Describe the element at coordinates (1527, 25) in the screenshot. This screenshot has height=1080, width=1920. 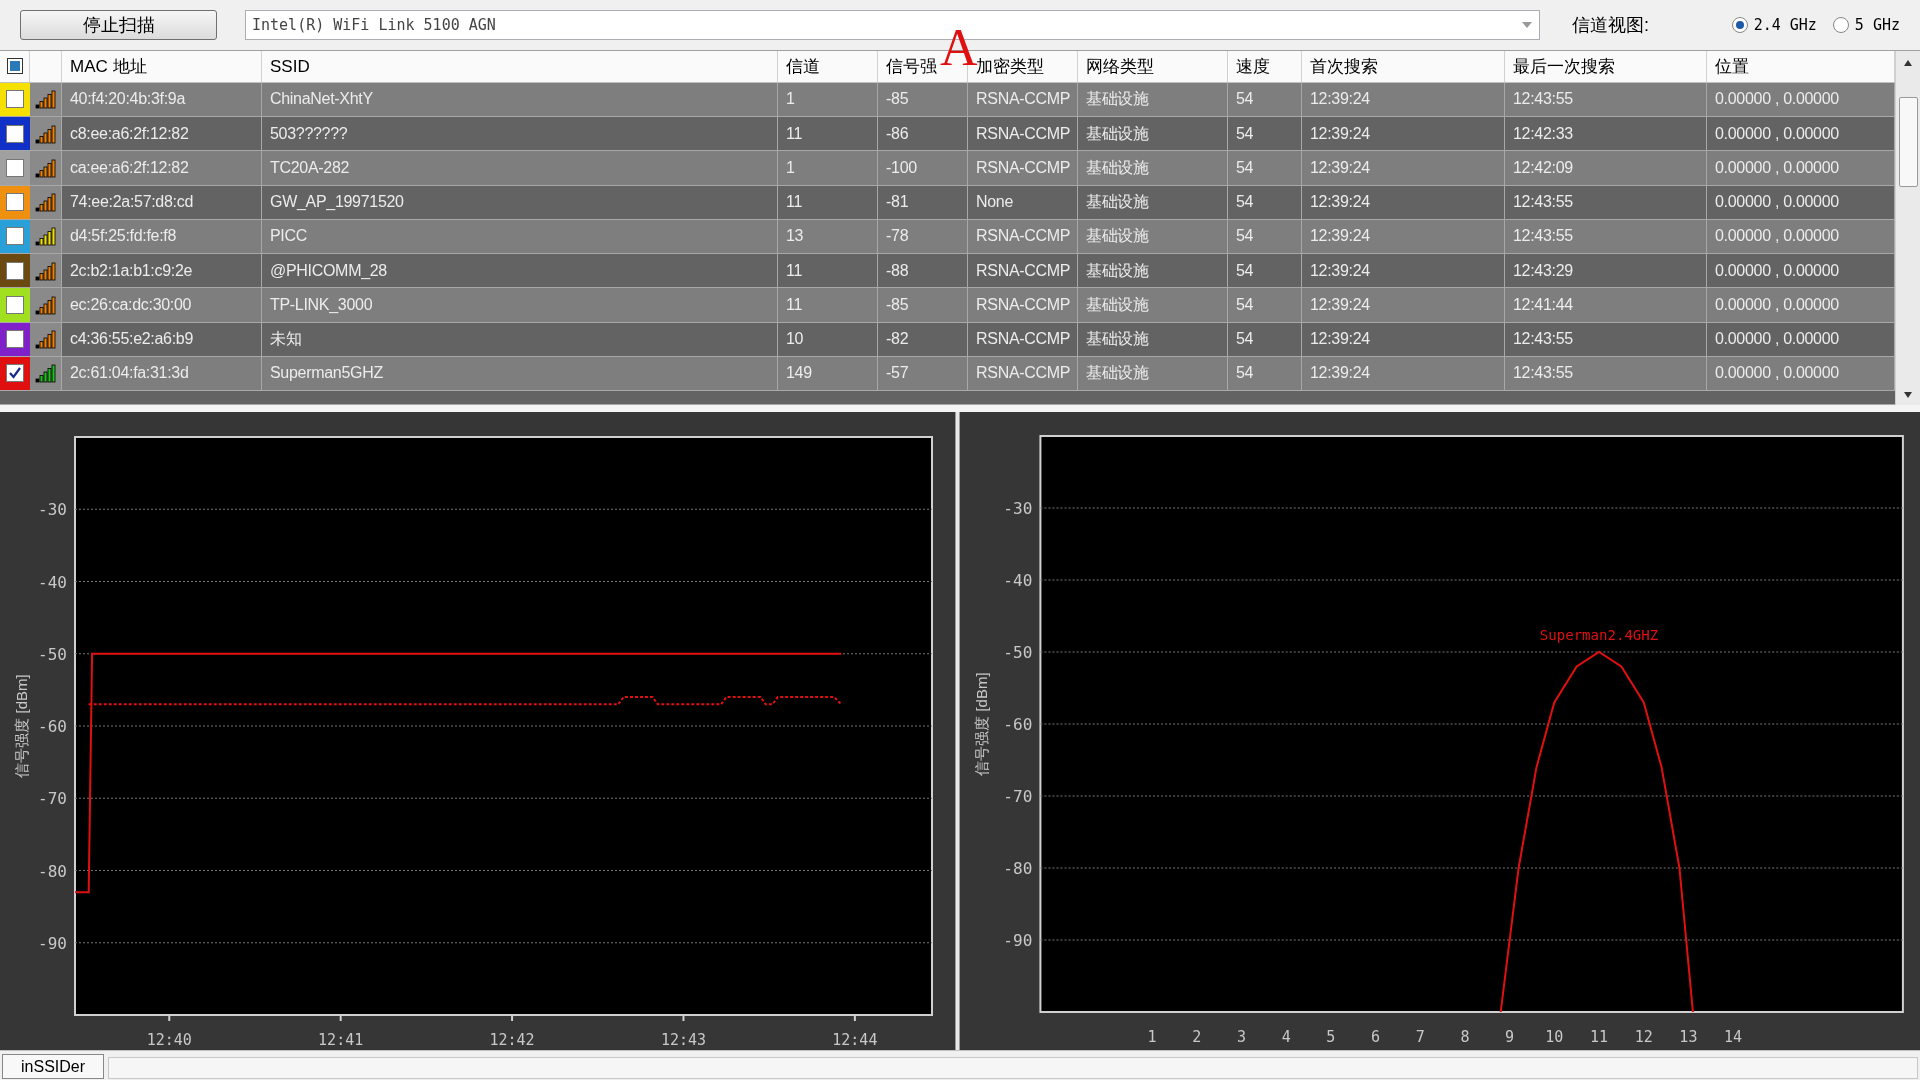
I see `caret-icon` at that location.